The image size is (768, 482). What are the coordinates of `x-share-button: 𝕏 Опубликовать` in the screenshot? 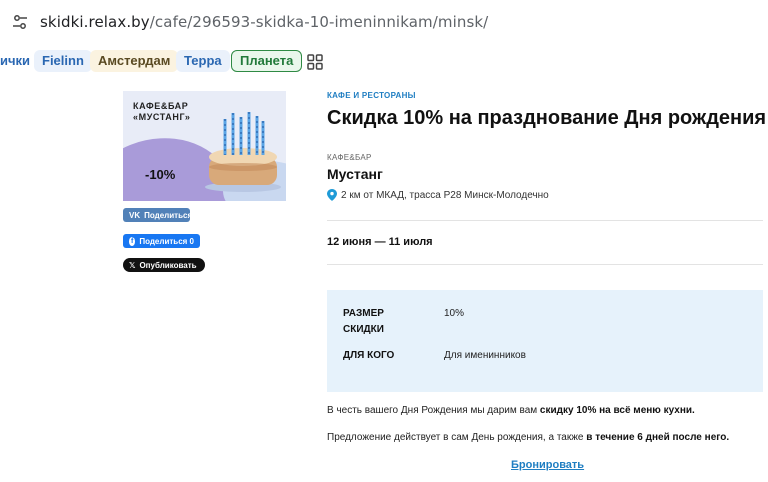 It's located at (164, 265).